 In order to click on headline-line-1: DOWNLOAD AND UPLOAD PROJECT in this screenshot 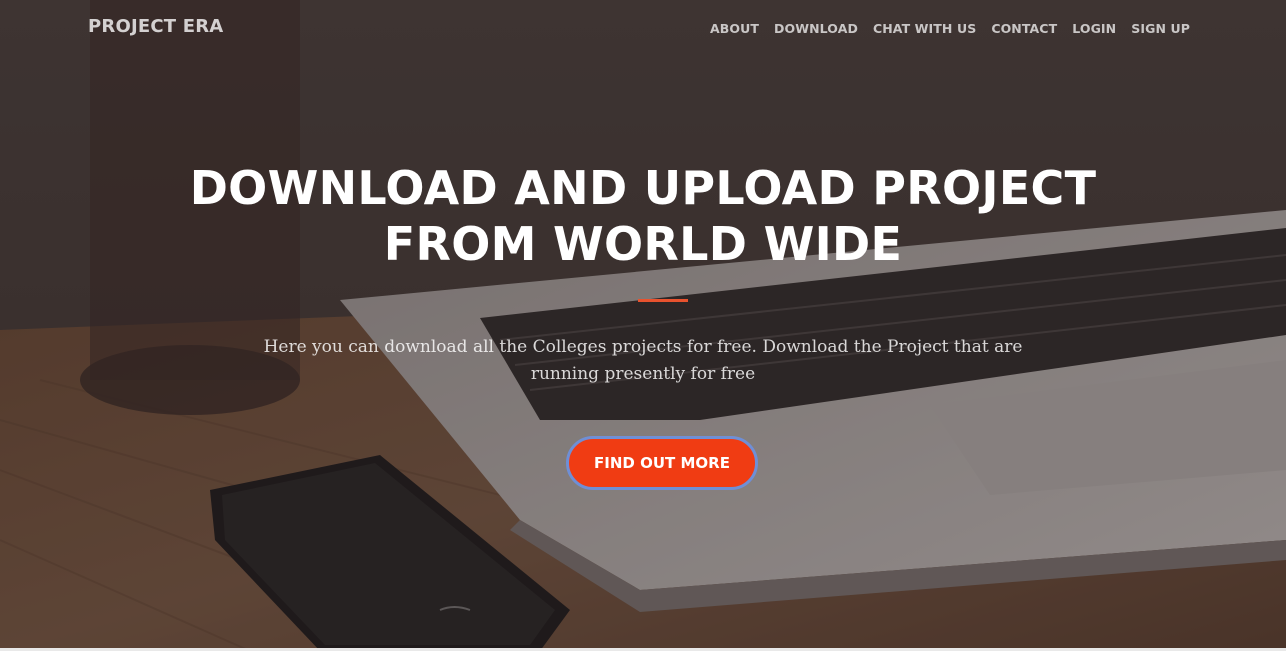, I will do `click(643, 188)`.